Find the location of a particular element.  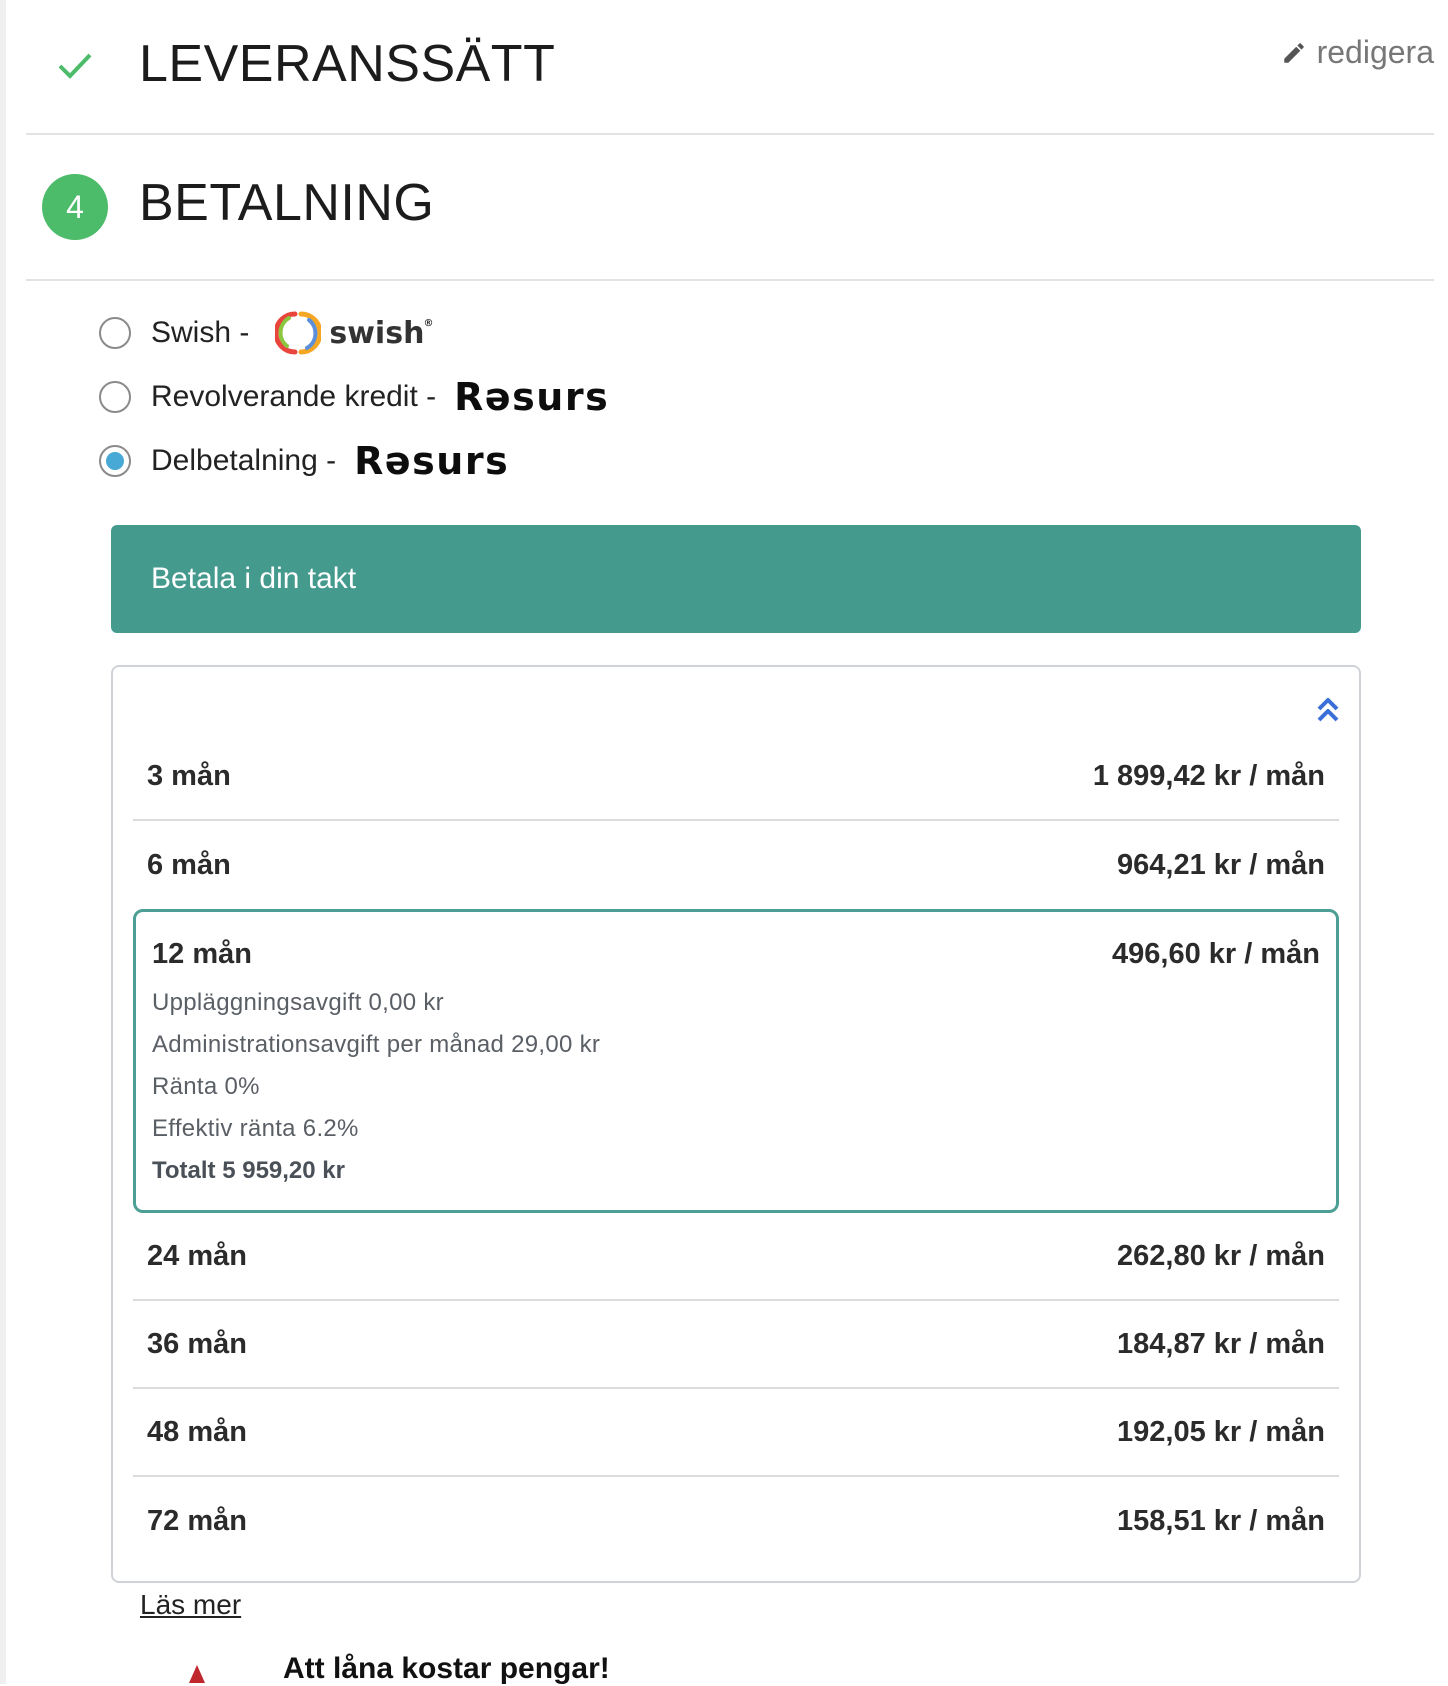

plan-total: Totalt 5 959,20 kr is located at coordinates (248, 1170).